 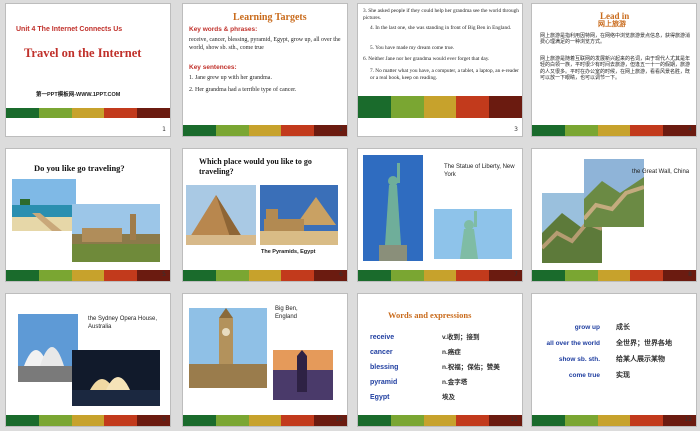 I want to click on pyramid-photo, so click(x=221, y=215).